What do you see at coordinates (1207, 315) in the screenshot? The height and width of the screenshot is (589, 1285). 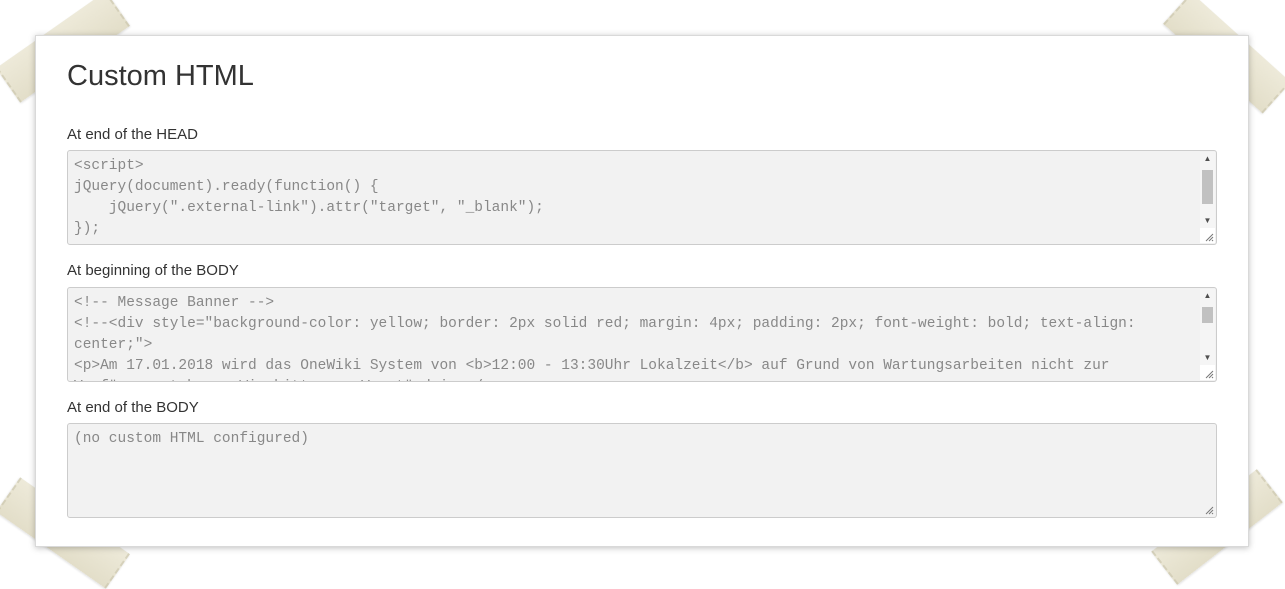 I see `body-begin-scroll-thumb` at bounding box center [1207, 315].